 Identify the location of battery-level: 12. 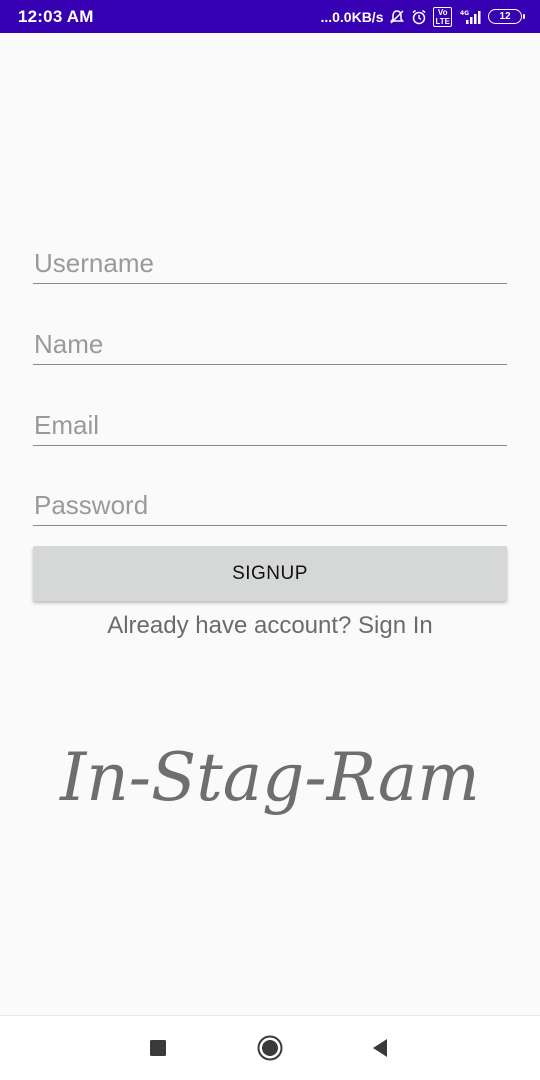
(505, 16).